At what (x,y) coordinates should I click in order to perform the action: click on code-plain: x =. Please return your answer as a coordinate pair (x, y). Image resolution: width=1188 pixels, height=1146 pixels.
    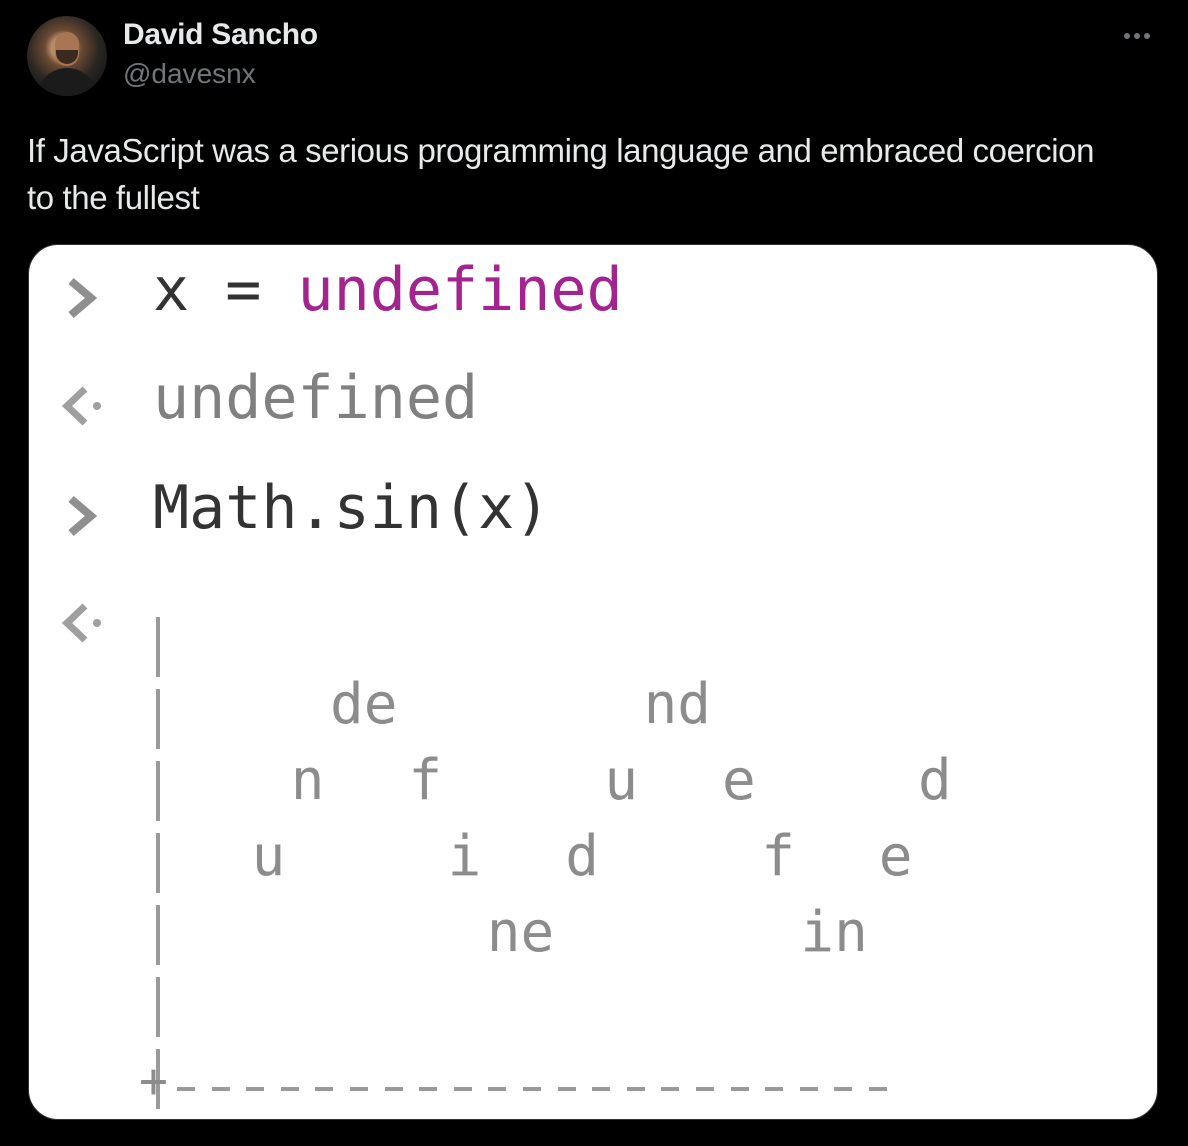
    Looking at the image, I should click on (225, 290).